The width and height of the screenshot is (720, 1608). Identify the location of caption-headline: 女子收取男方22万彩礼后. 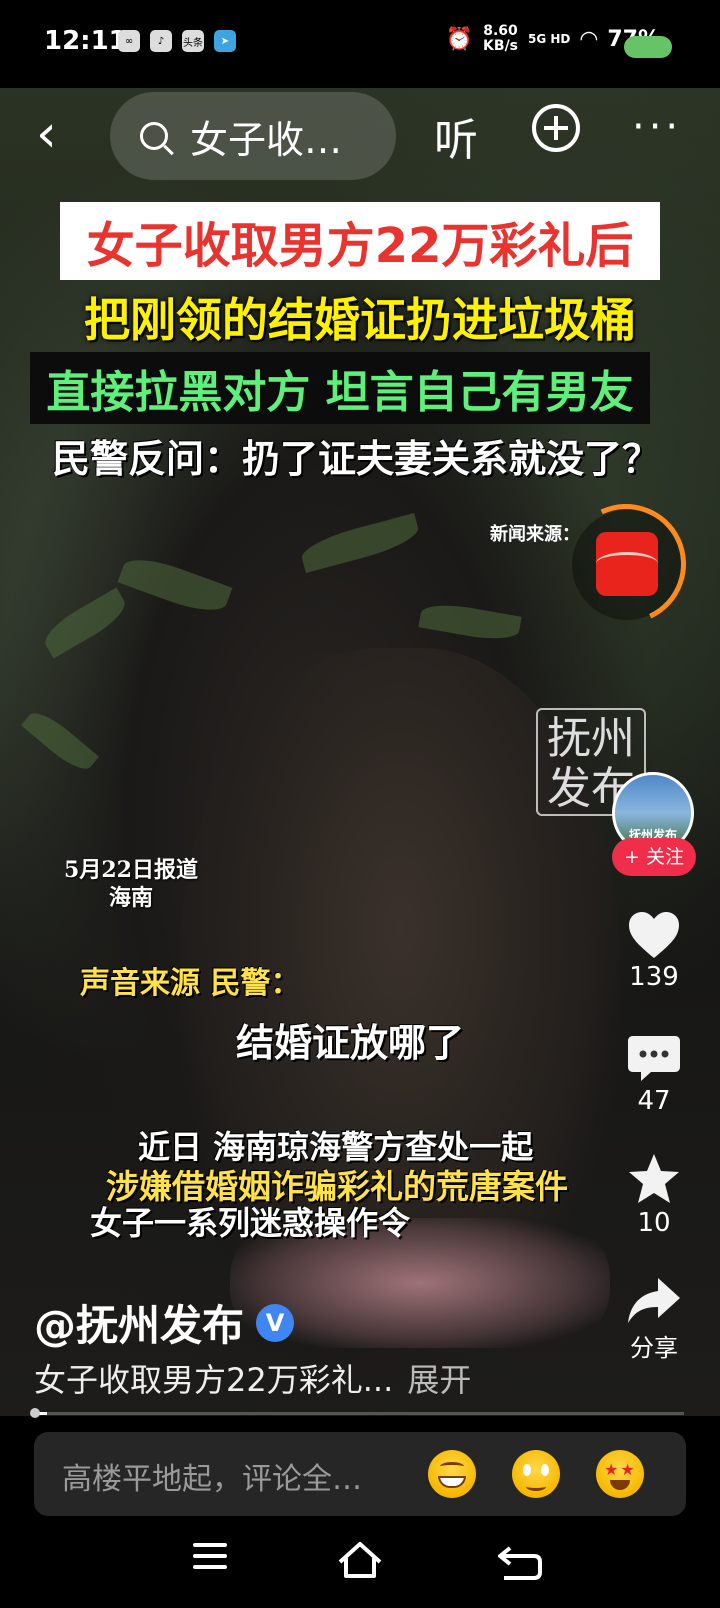
(360, 241).